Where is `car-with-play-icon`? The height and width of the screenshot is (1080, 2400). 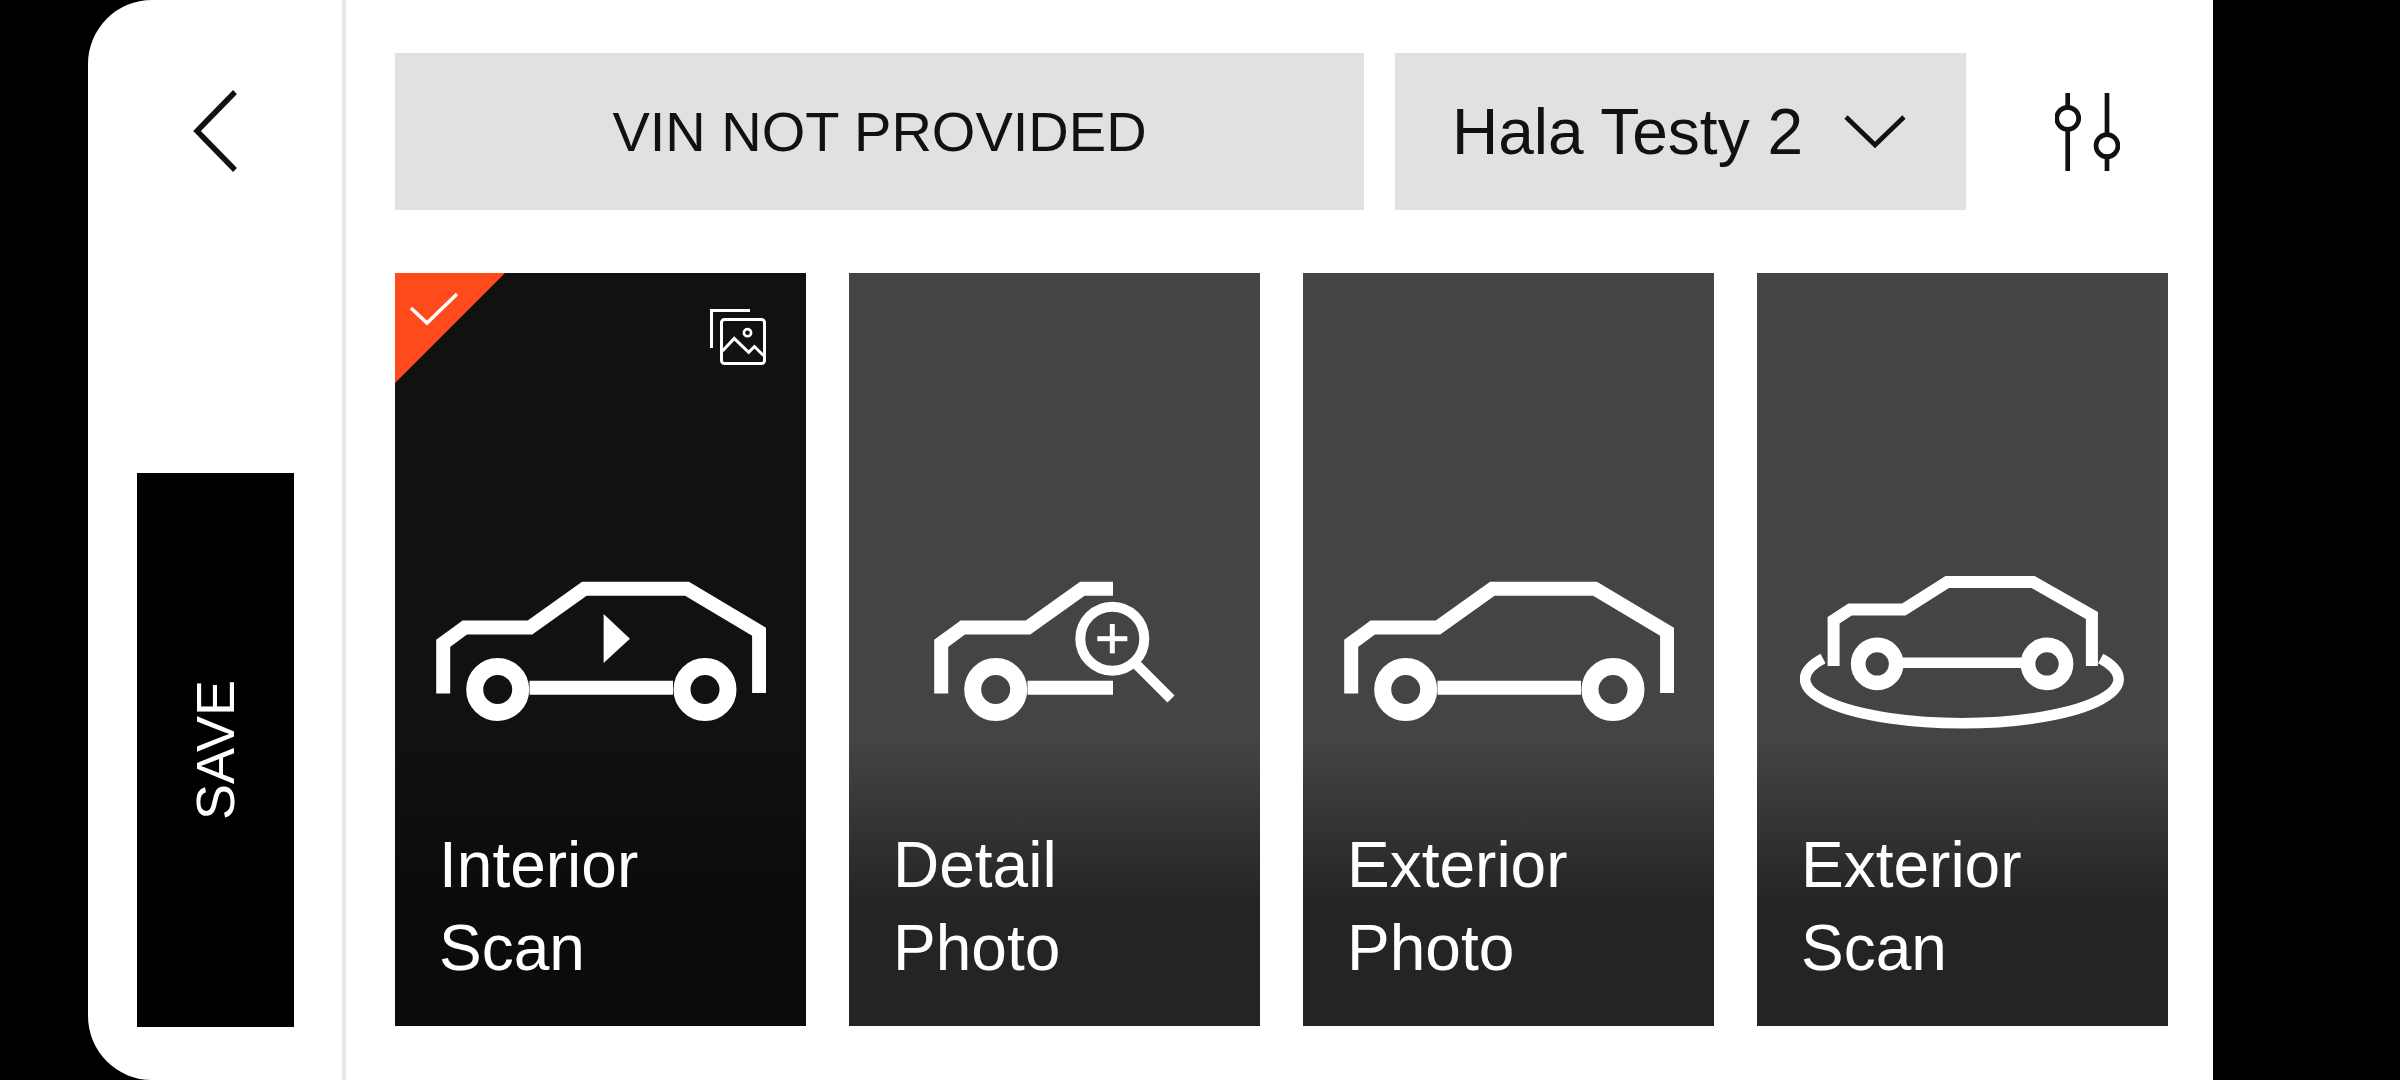 car-with-play-icon is located at coordinates (600, 651).